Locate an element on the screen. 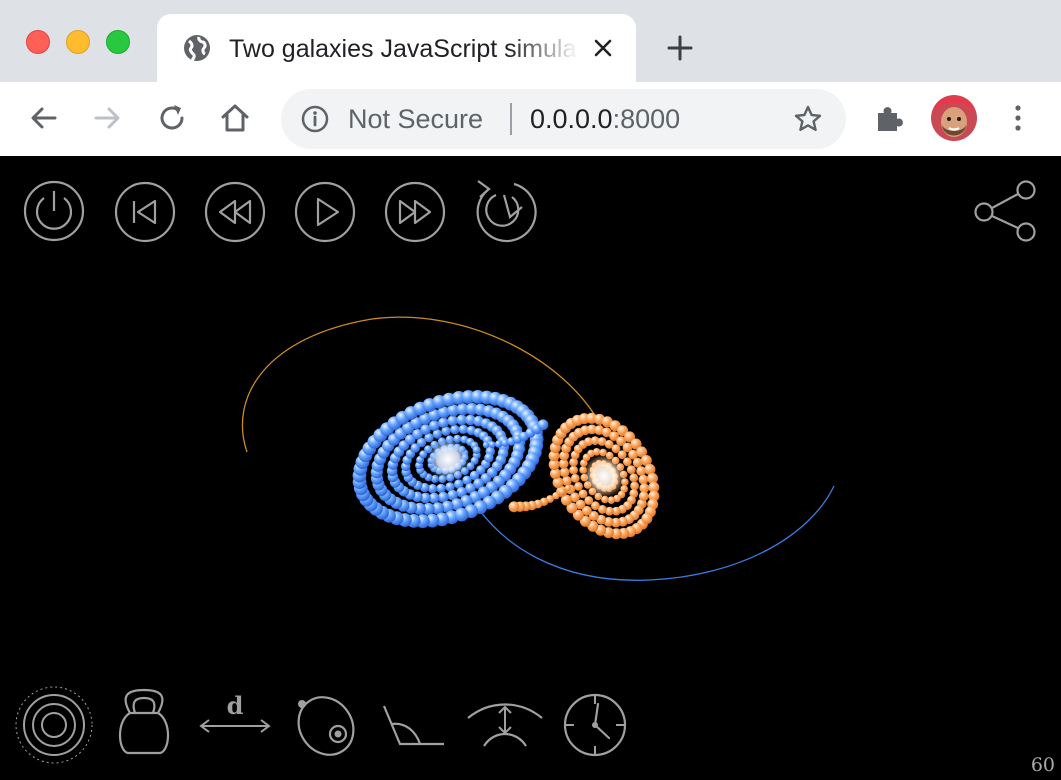 This screenshot has height=780, width=1061. rewind-icon is located at coordinates (235, 212).